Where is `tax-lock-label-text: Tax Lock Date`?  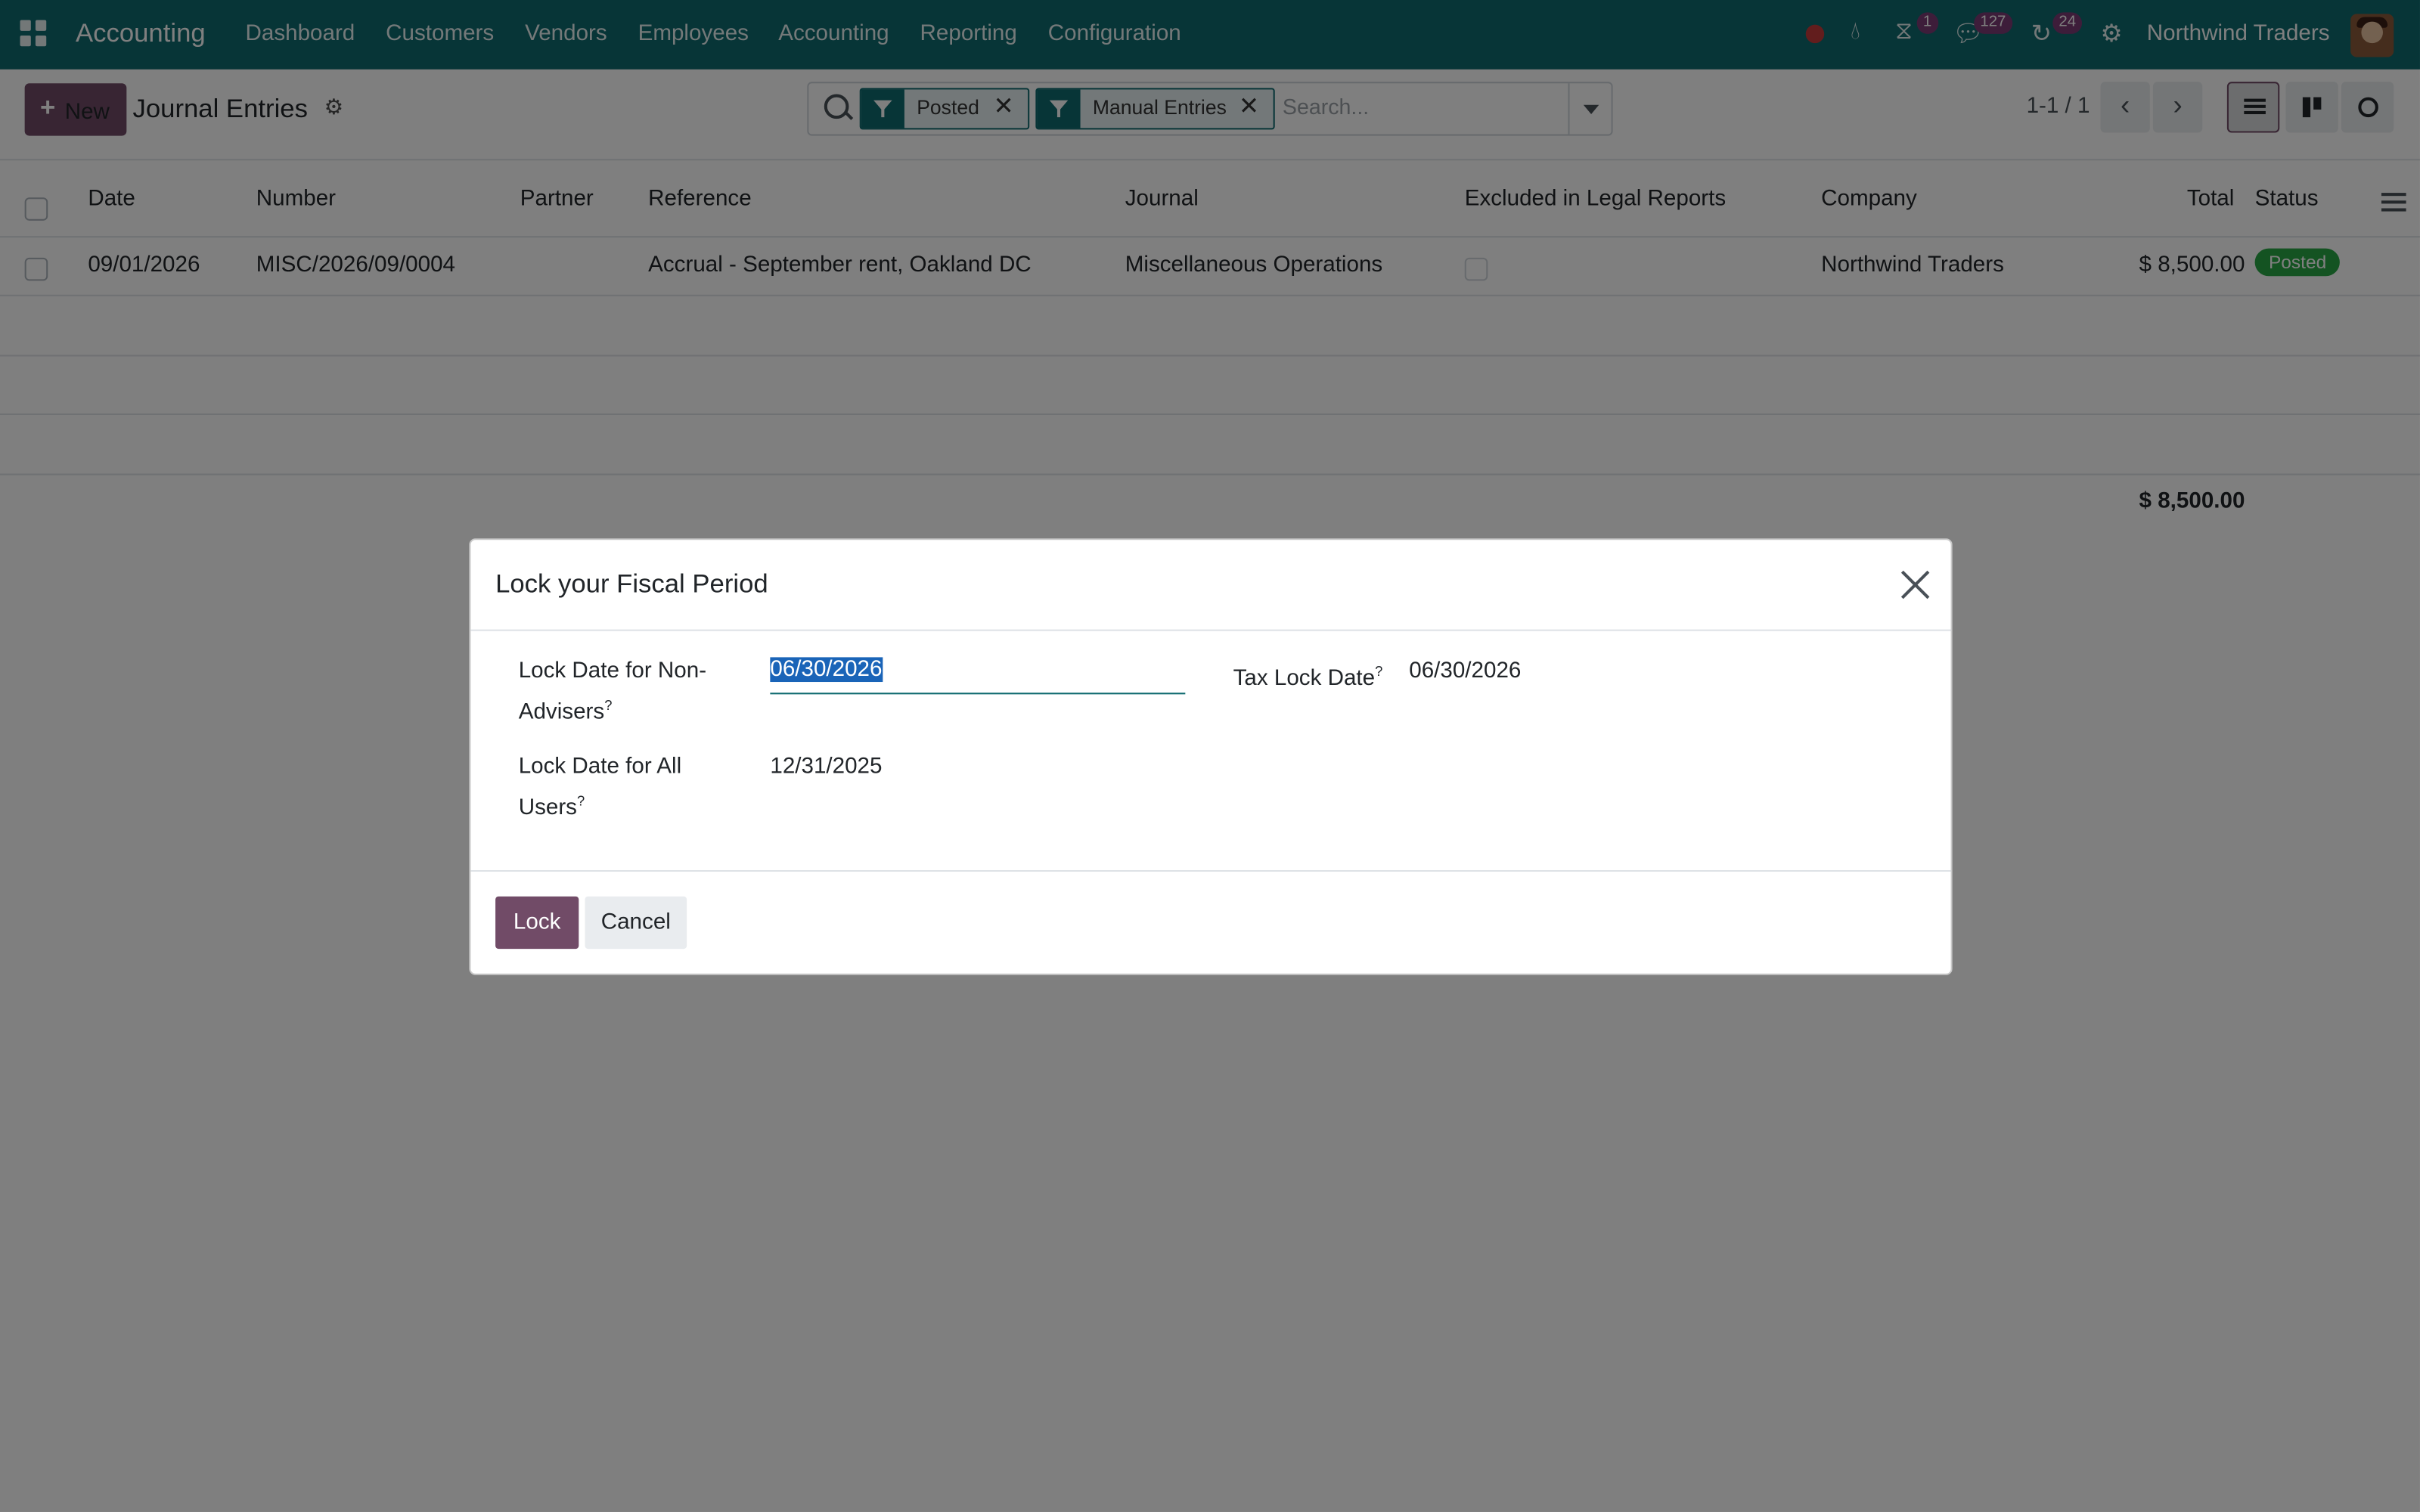
tax-lock-label-text: Tax Lock Date is located at coordinates (1304, 679).